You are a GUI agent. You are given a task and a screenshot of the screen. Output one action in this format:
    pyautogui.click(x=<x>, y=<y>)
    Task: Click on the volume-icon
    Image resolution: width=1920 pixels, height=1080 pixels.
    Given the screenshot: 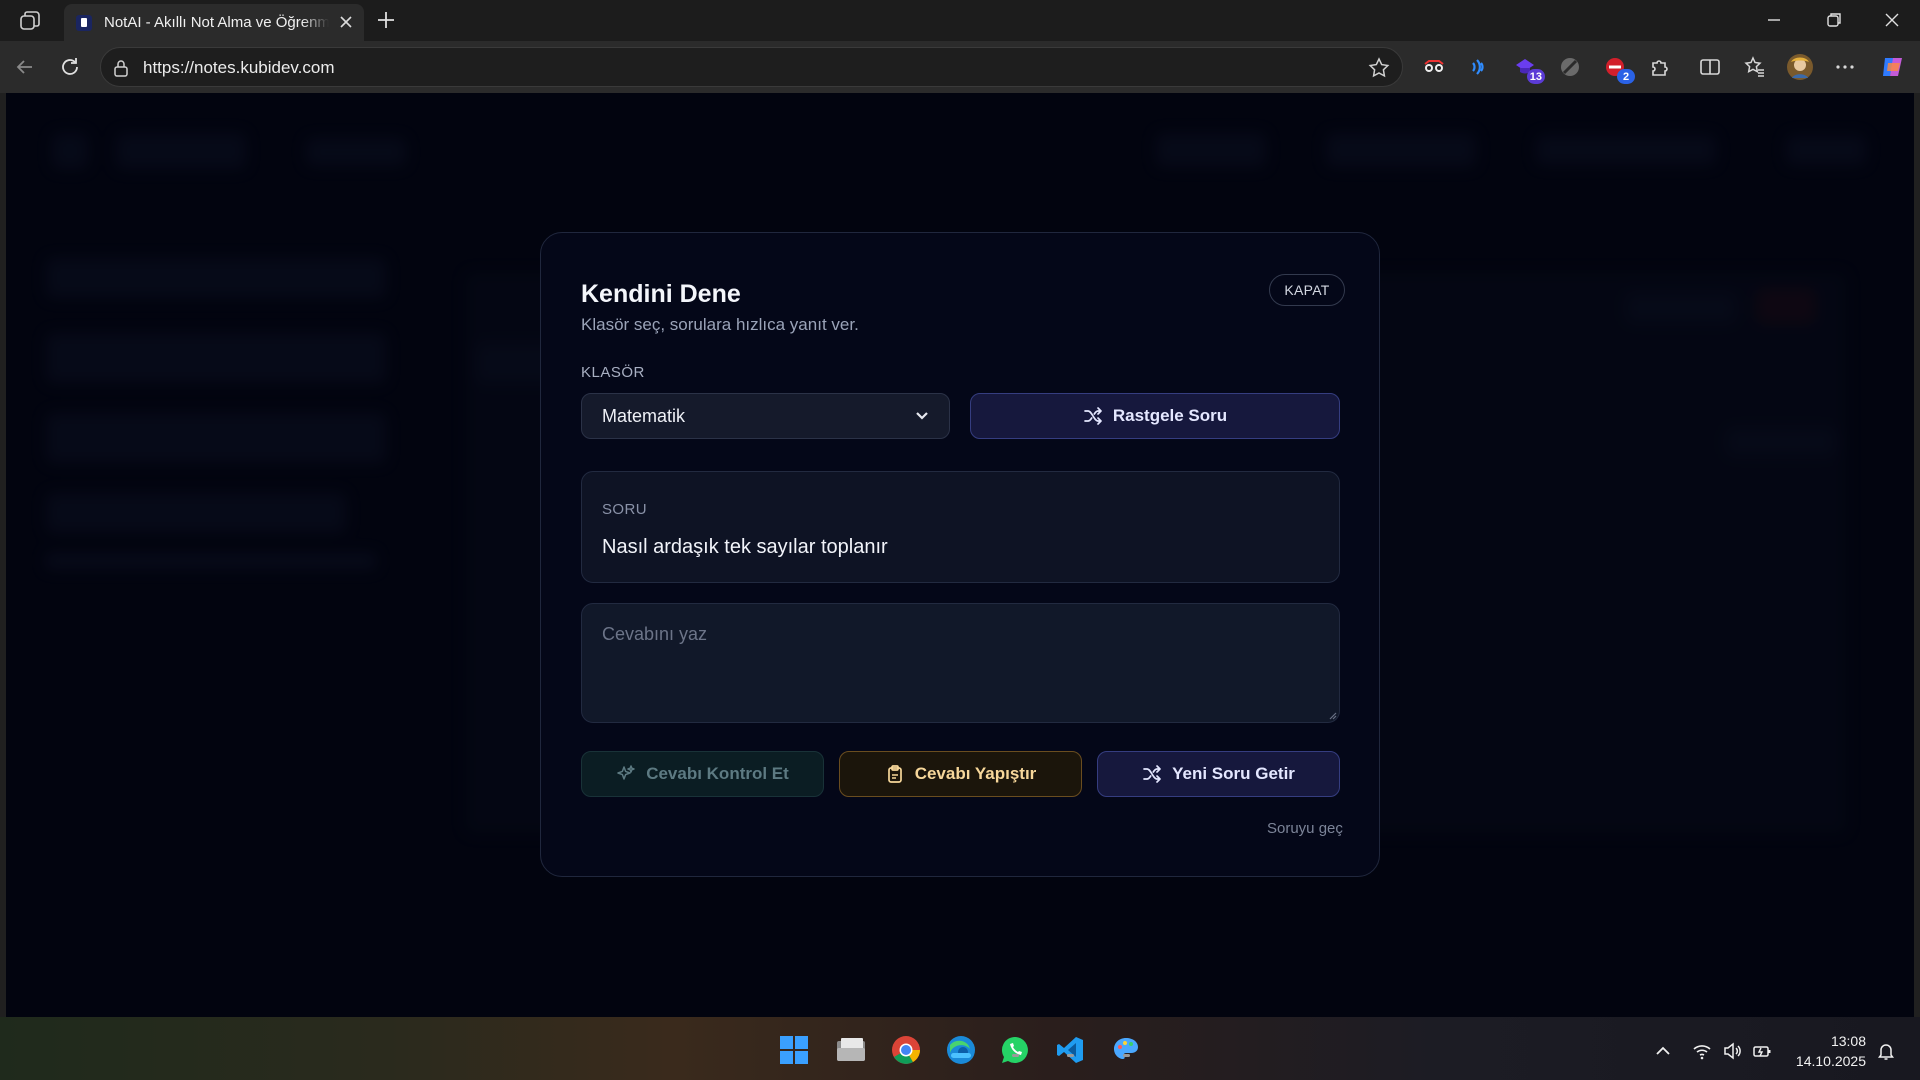 What is the action you would take?
    pyautogui.click(x=1732, y=1051)
    